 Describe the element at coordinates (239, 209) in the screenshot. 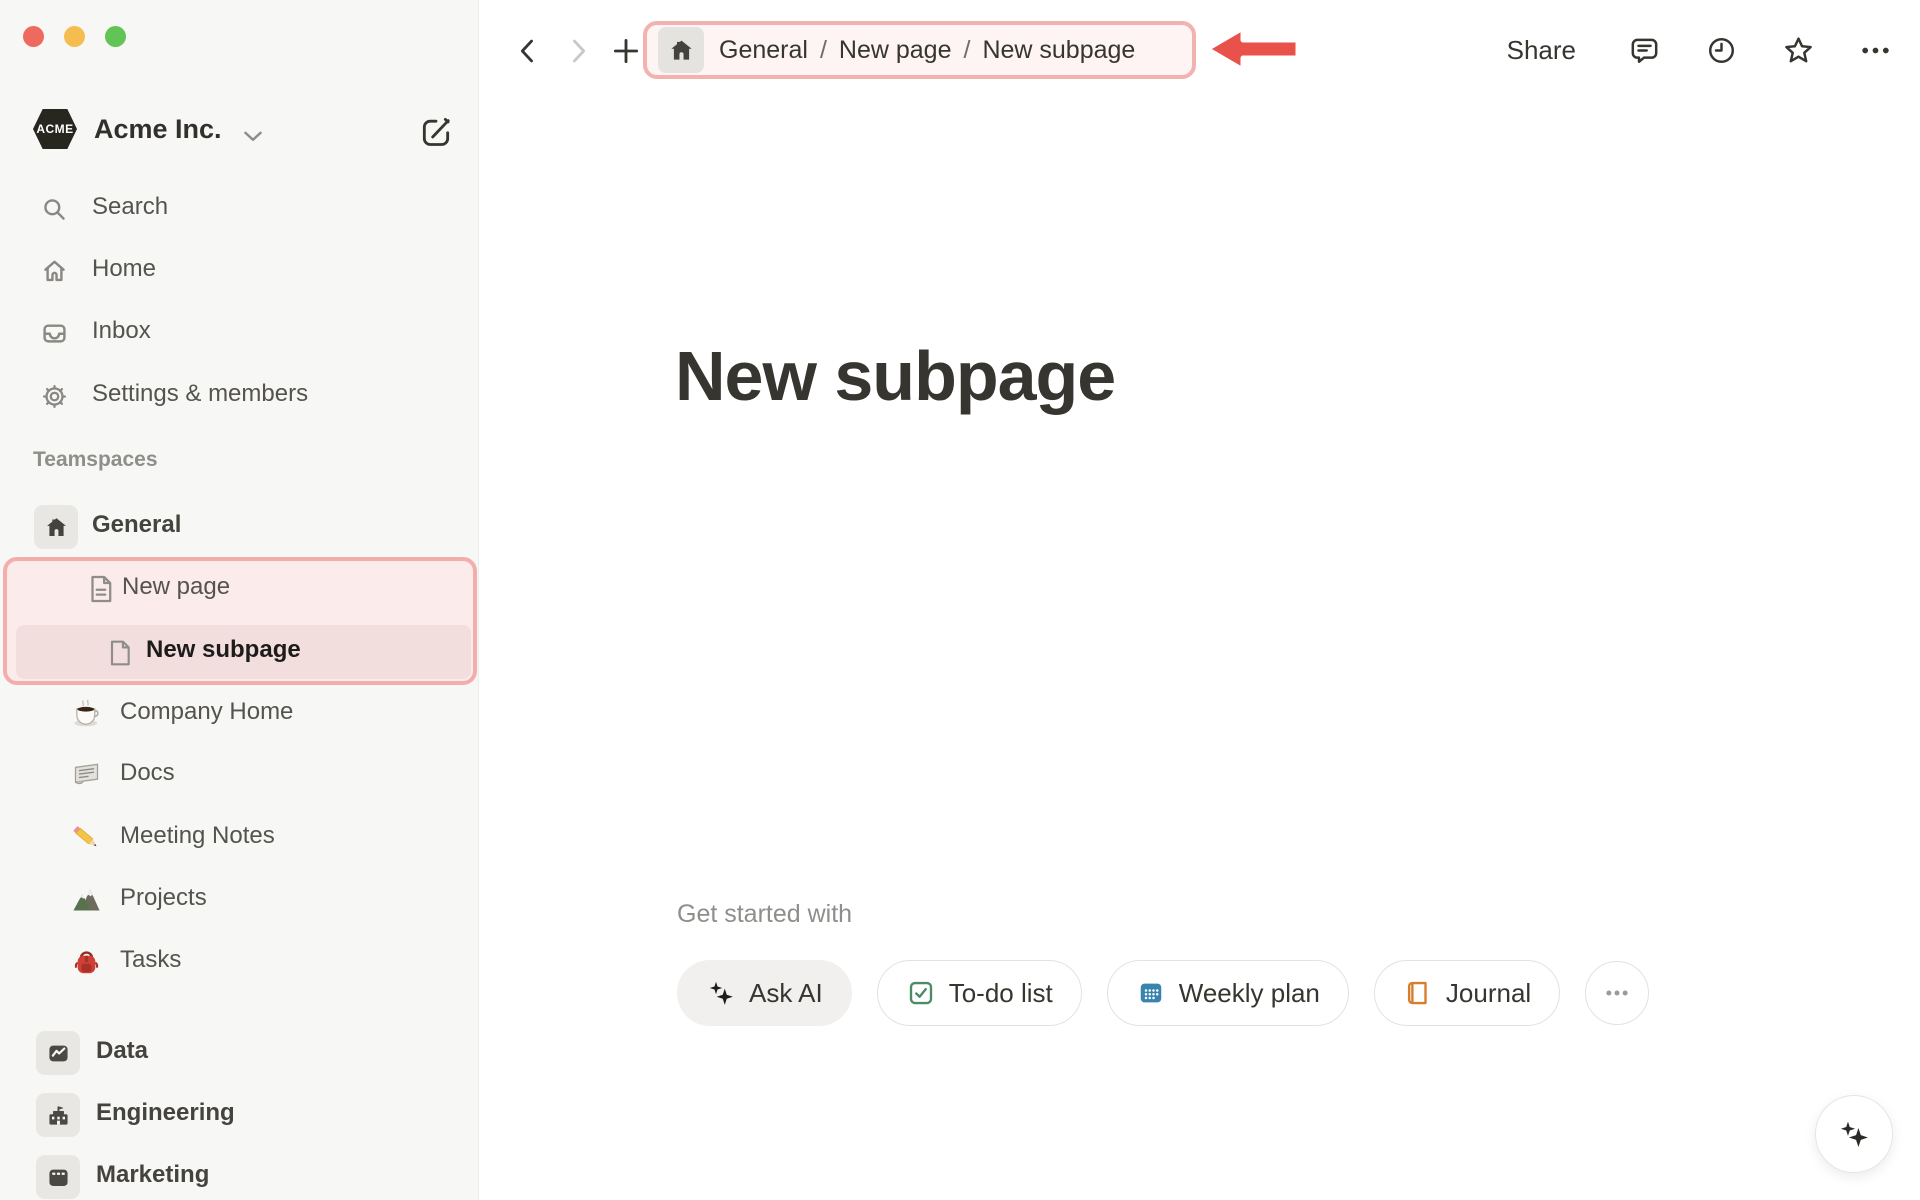

I see `sidebar-item-search: Search` at that location.